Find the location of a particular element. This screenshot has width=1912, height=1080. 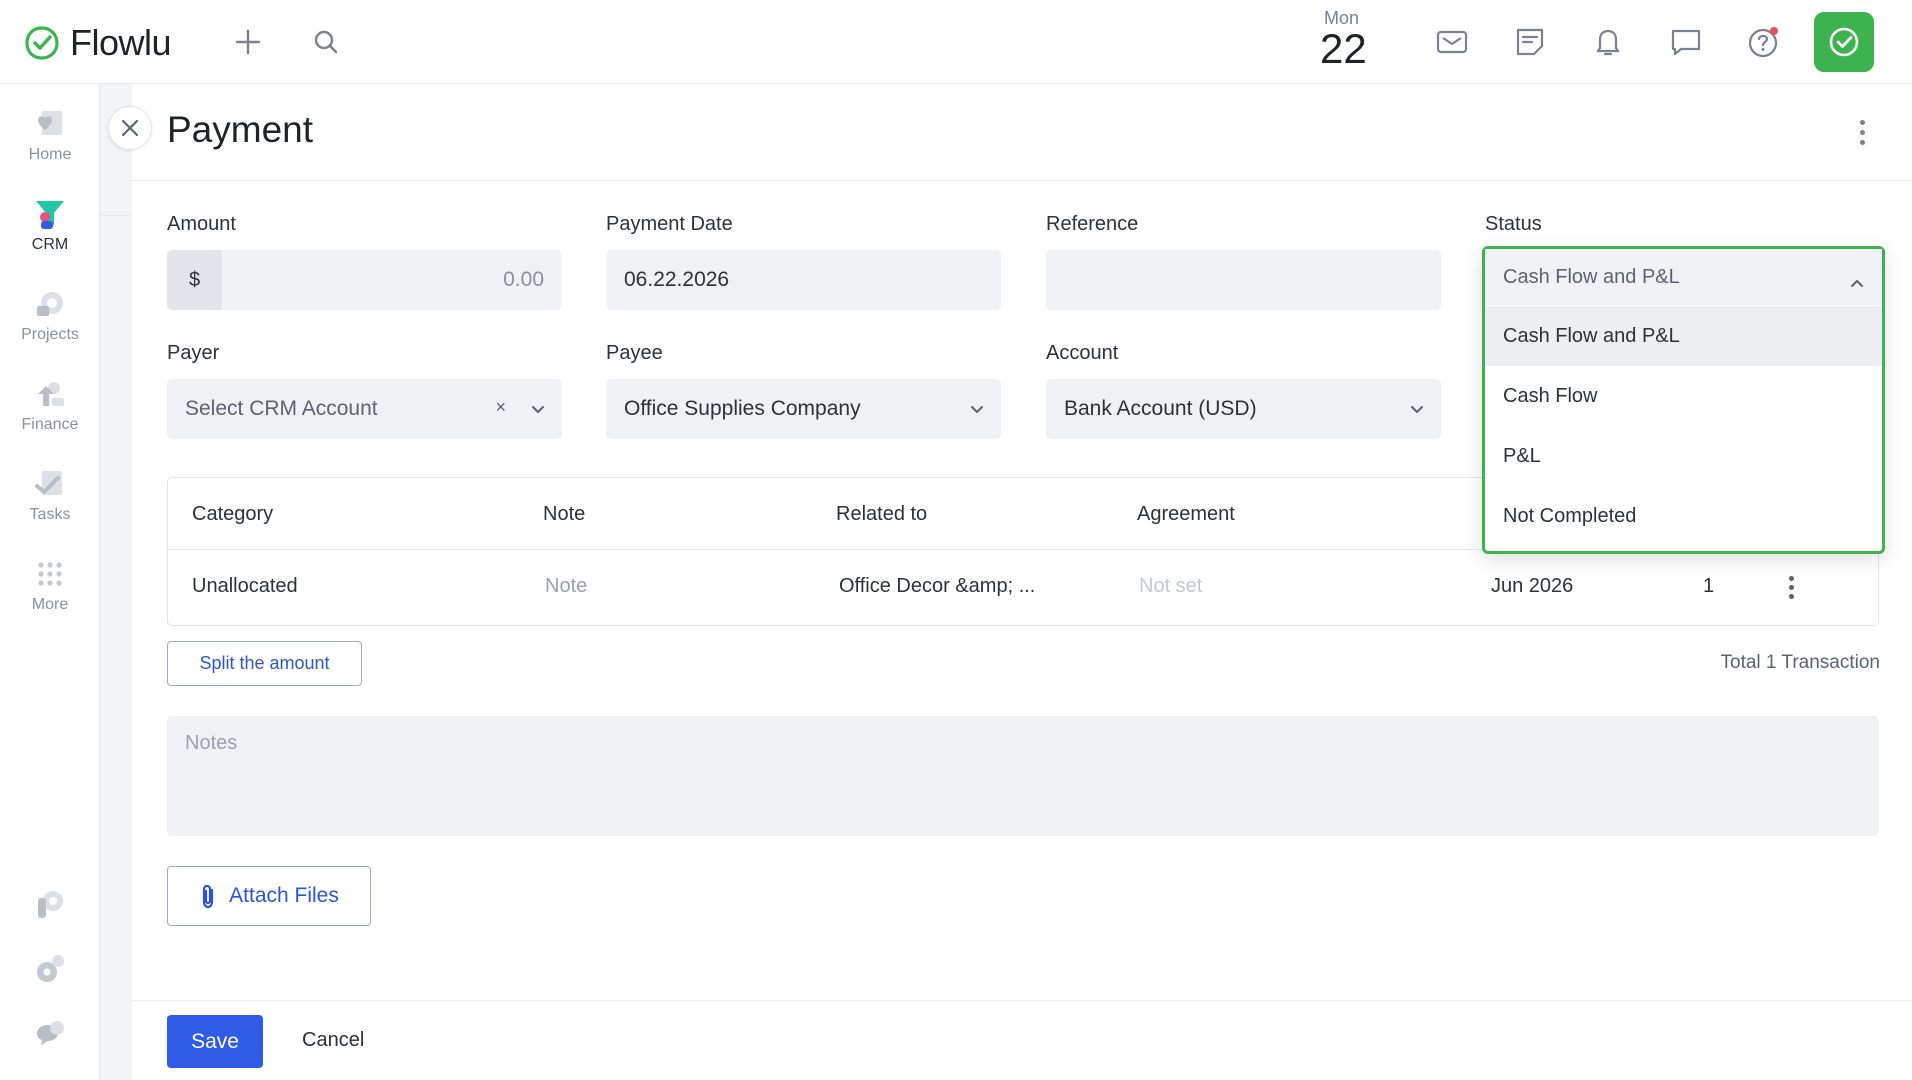

sidebar-item-finance: Finance is located at coordinates (50, 405).